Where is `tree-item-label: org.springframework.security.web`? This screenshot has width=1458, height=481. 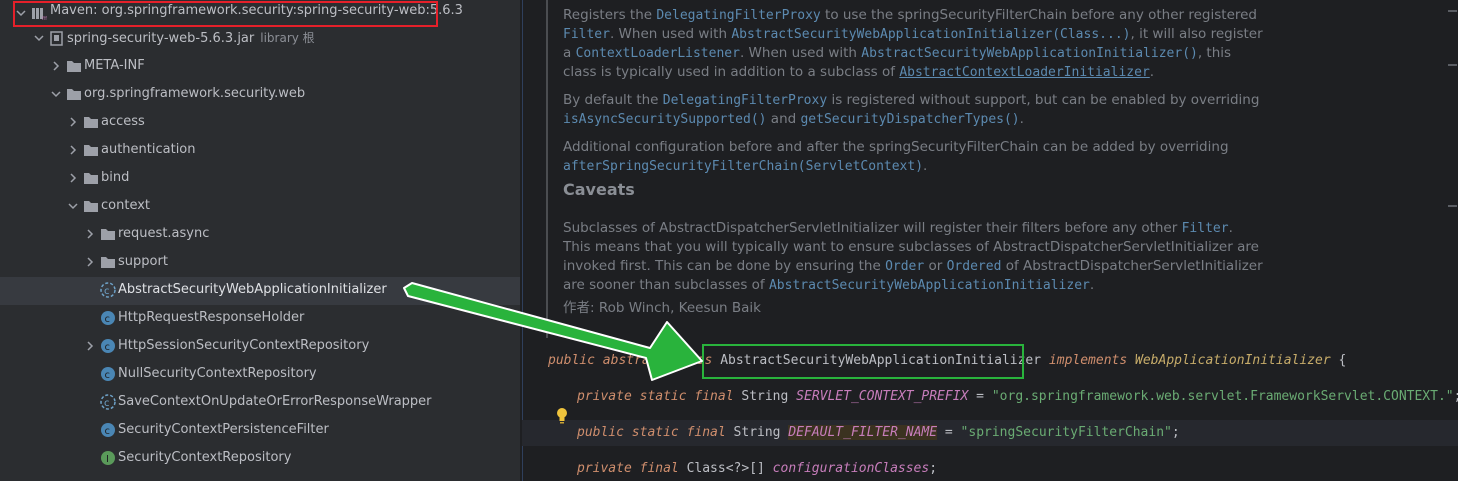 tree-item-label: org.springframework.security.web is located at coordinates (195, 93).